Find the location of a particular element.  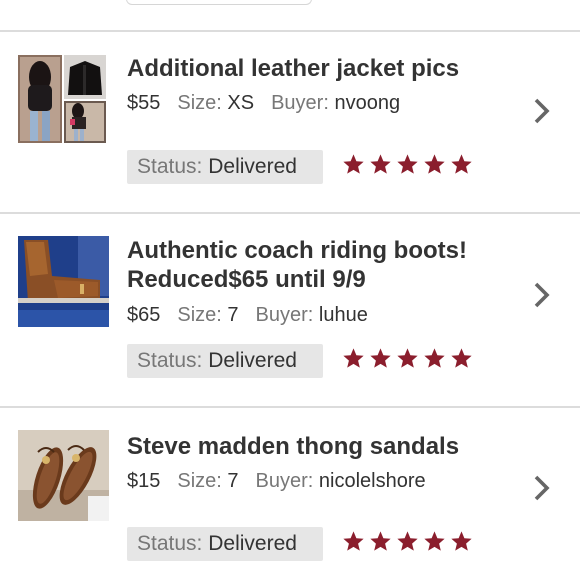

item-title: Additional leather jacket pics is located at coordinates (327, 68).